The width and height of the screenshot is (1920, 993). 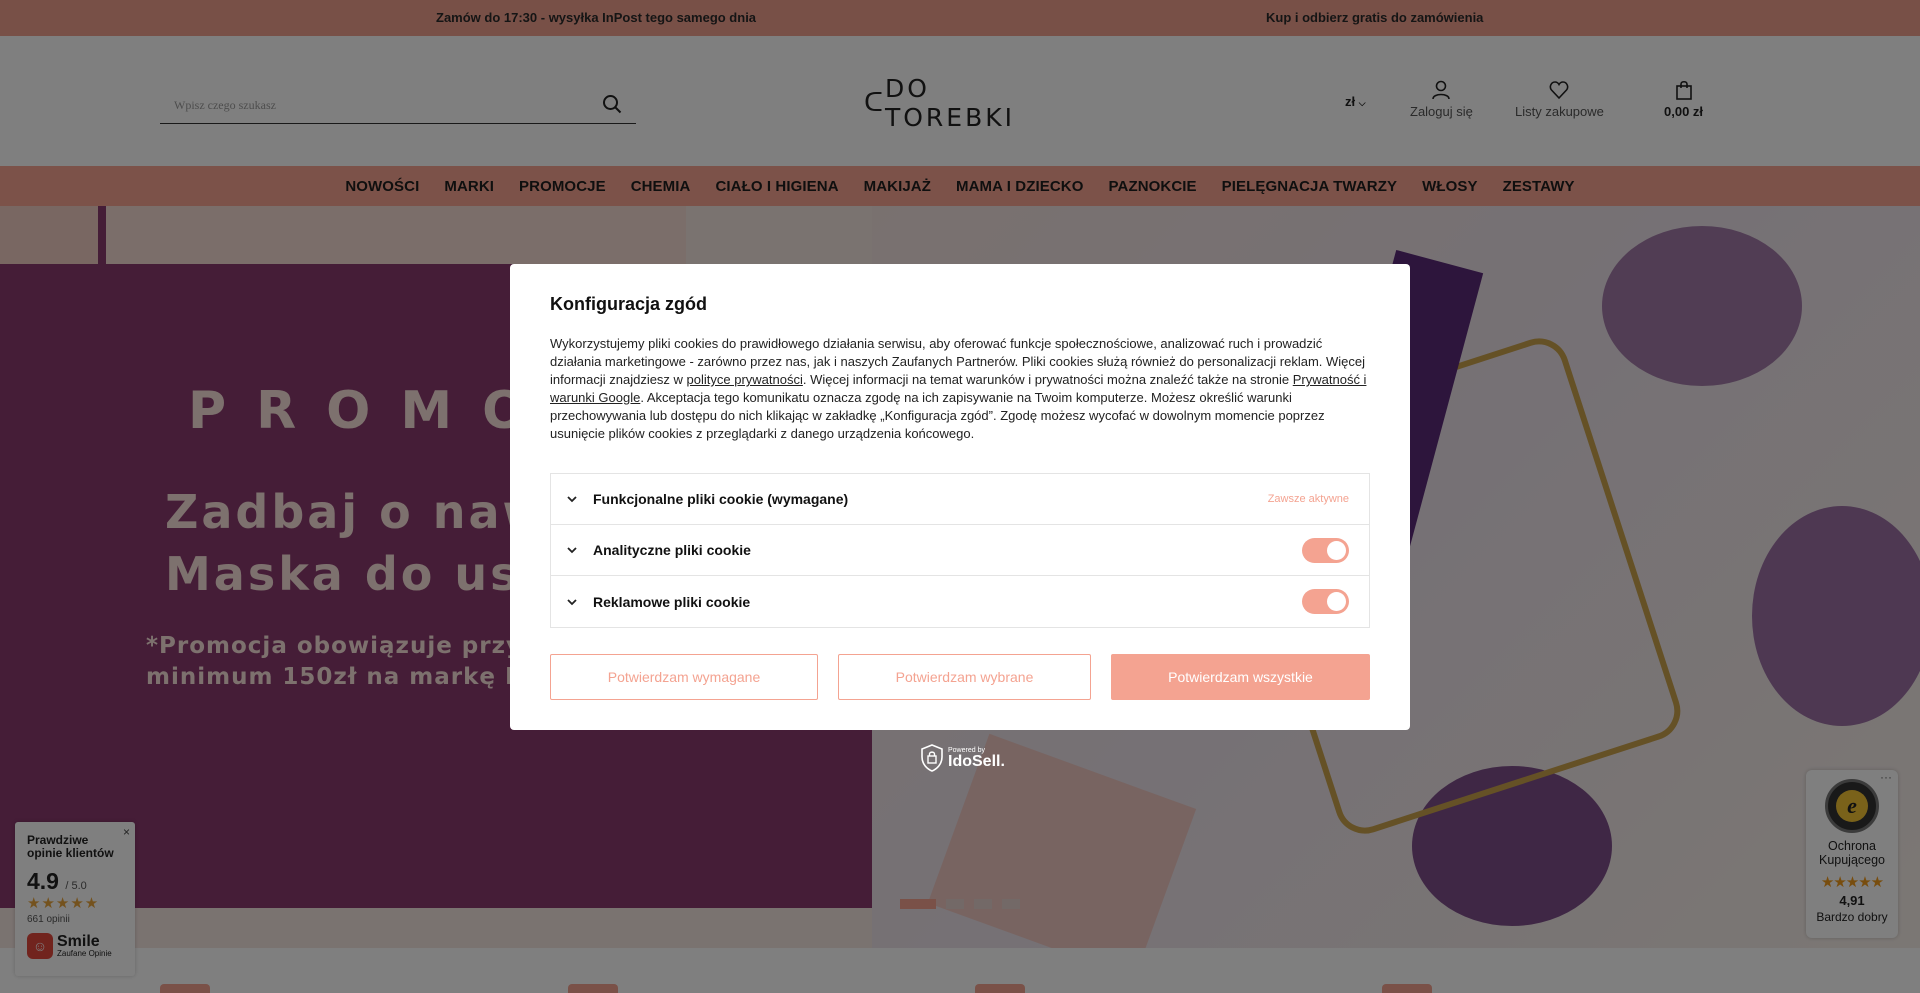 What do you see at coordinates (721, 499) in the screenshot?
I see `category-name: Funkcjonalne pliki cookie (wymagane)` at bounding box center [721, 499].